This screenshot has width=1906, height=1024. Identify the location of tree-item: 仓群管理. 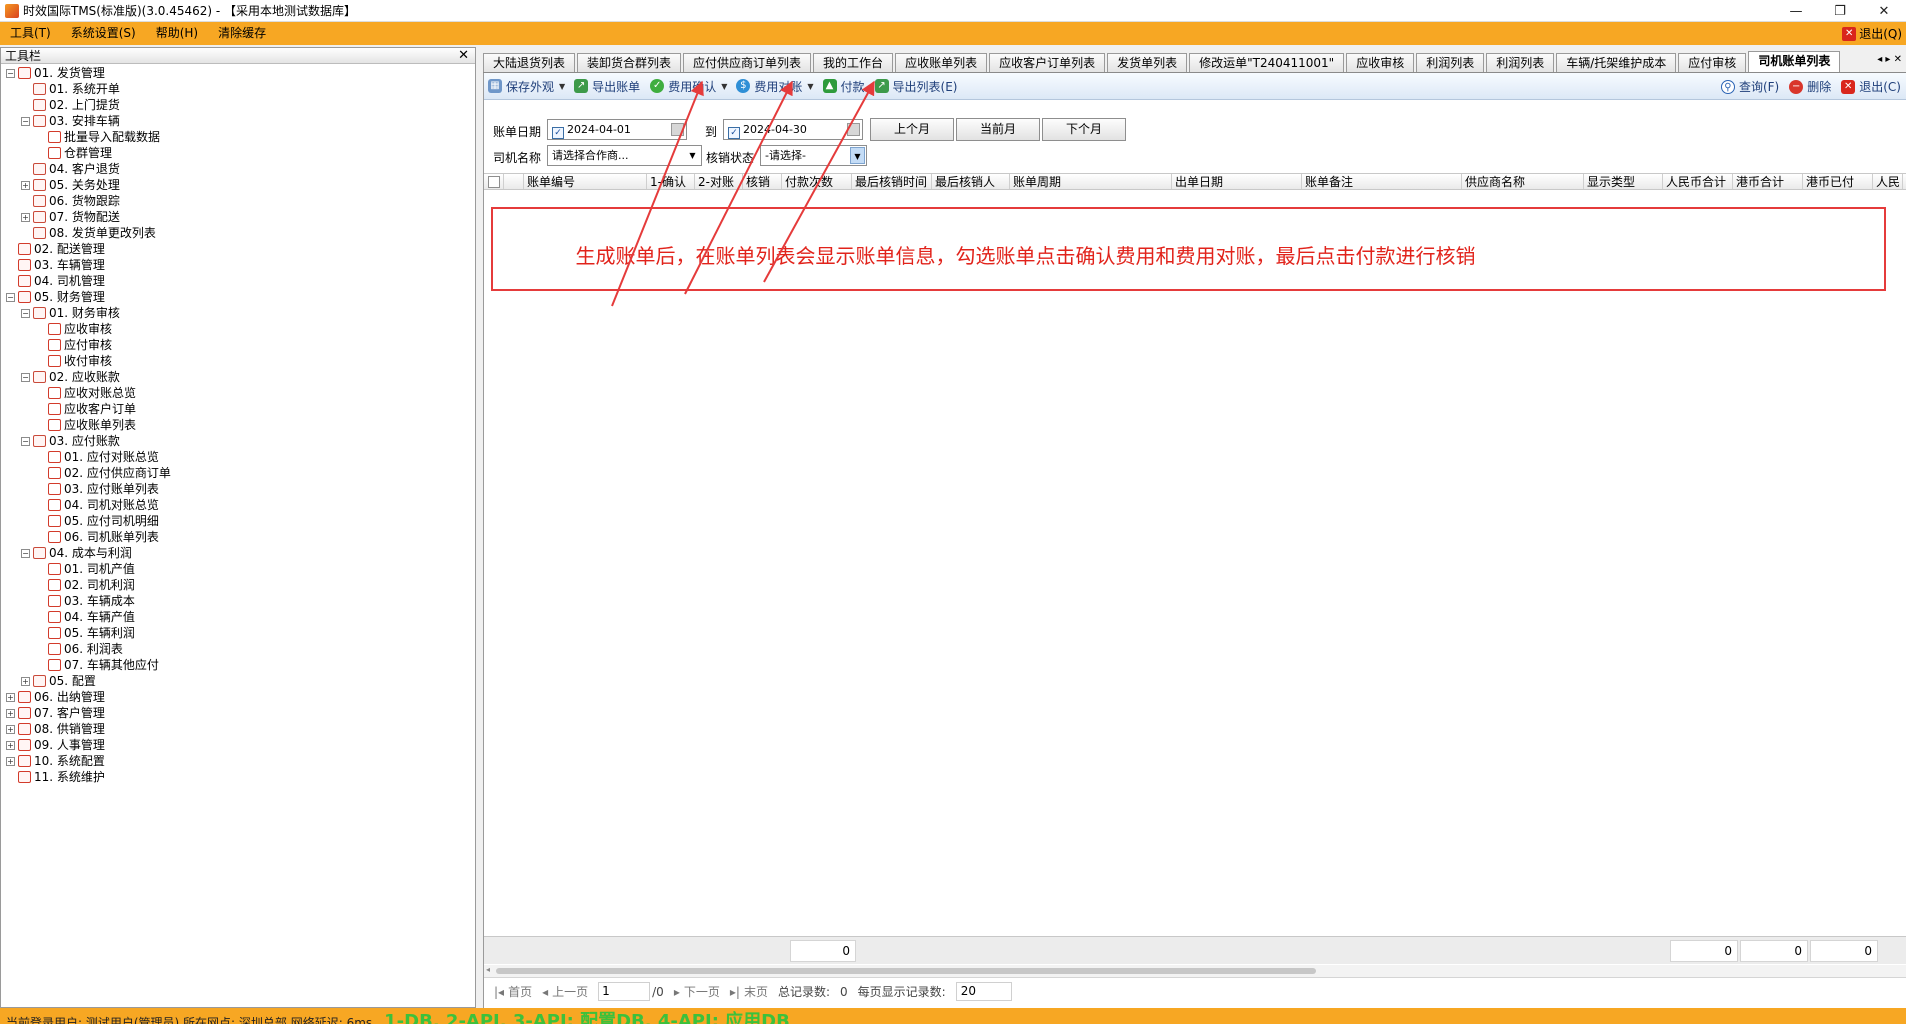
(238, 153).